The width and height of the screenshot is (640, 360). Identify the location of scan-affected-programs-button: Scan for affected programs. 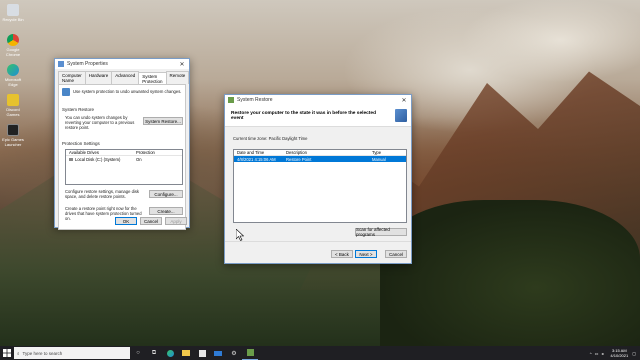
(381, 232).